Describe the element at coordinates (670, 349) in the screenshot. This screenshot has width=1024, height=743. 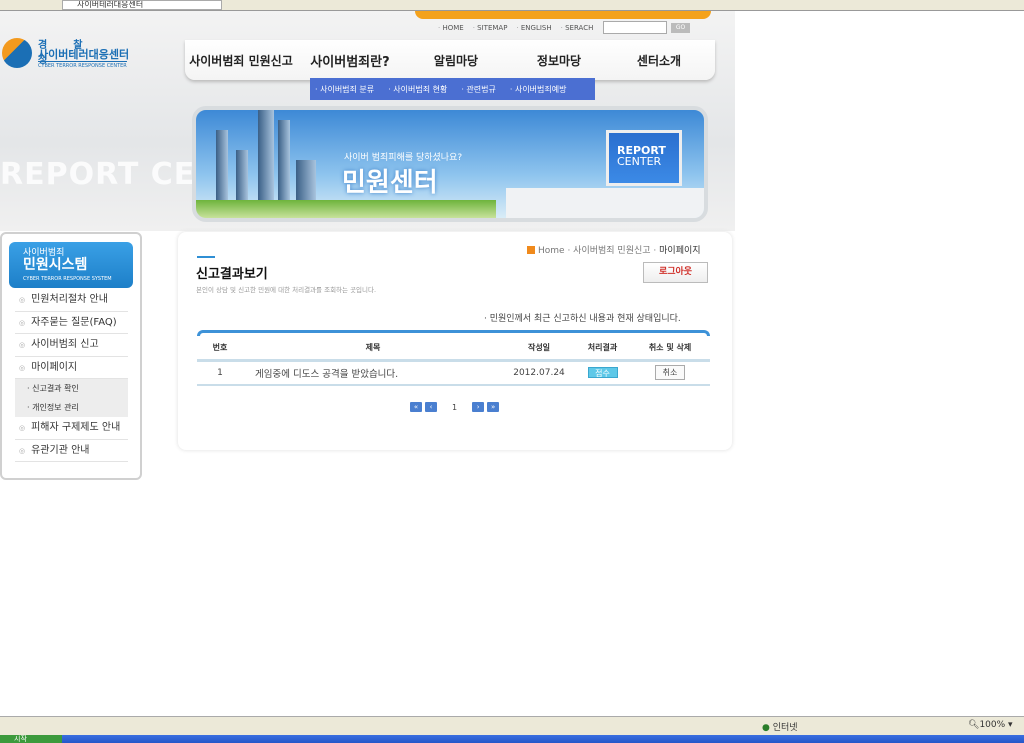
I see `col-cancel-delete: 취소 및 삭제` at that location.